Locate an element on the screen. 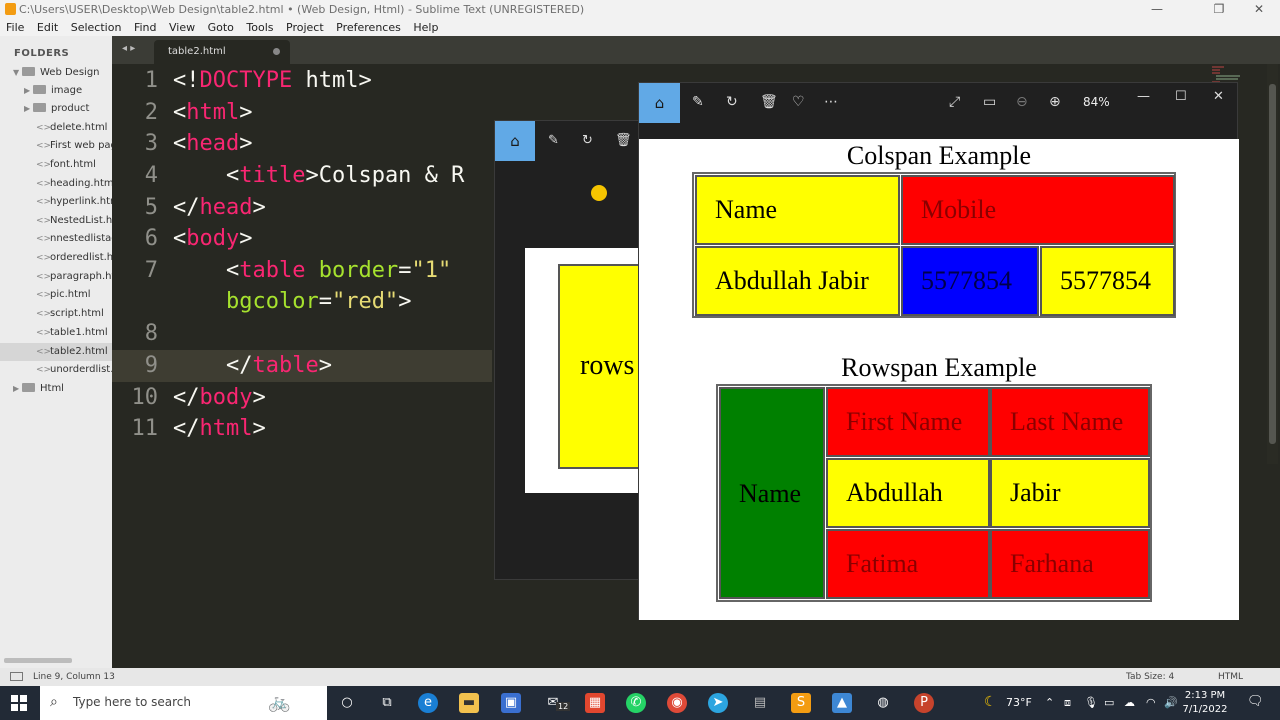 This screenshot has width=1280, height=720. weather-moon-icon: ☾ is located at coordinates (990, 702).